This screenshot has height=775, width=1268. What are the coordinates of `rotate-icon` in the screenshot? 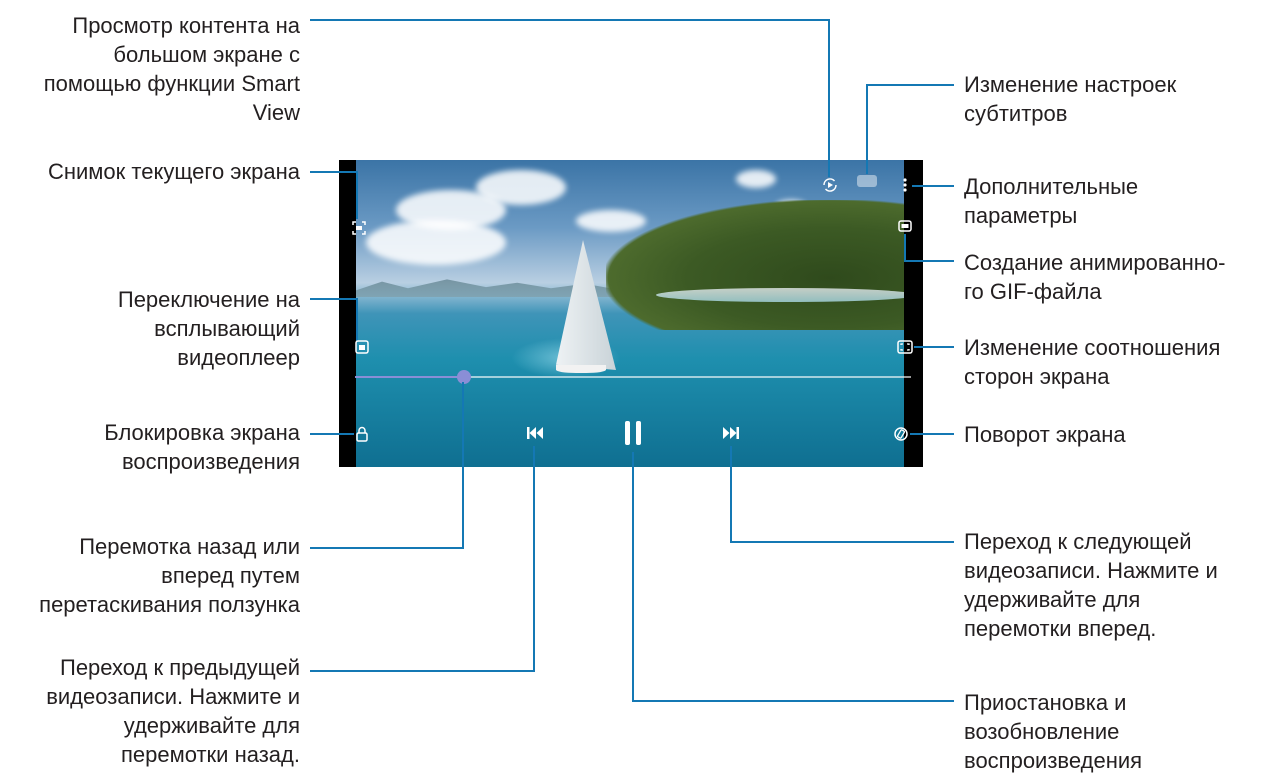 It's located at (901, 434).